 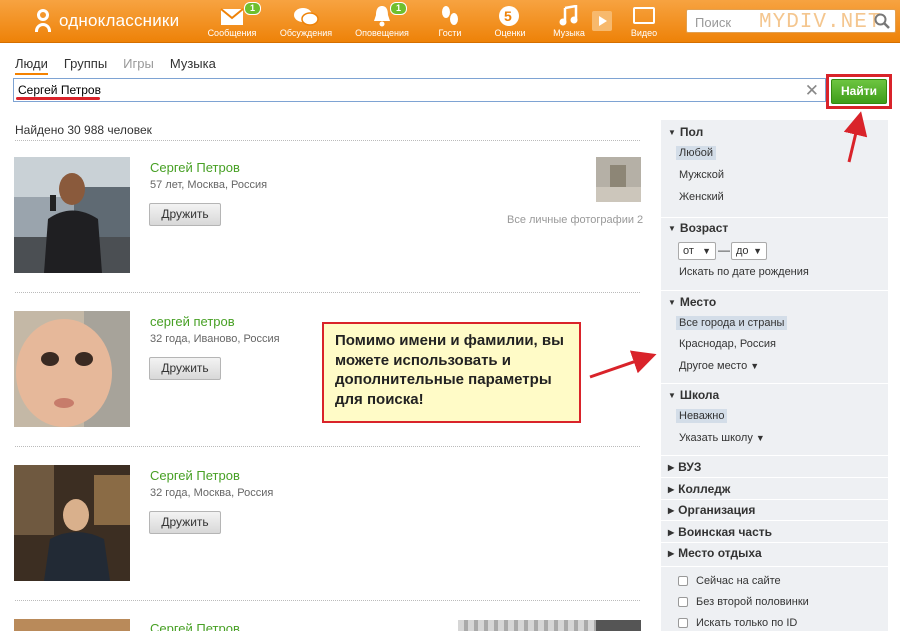 I want to click on nav-discussions: Обсуждения, so click(x=306, y=21).